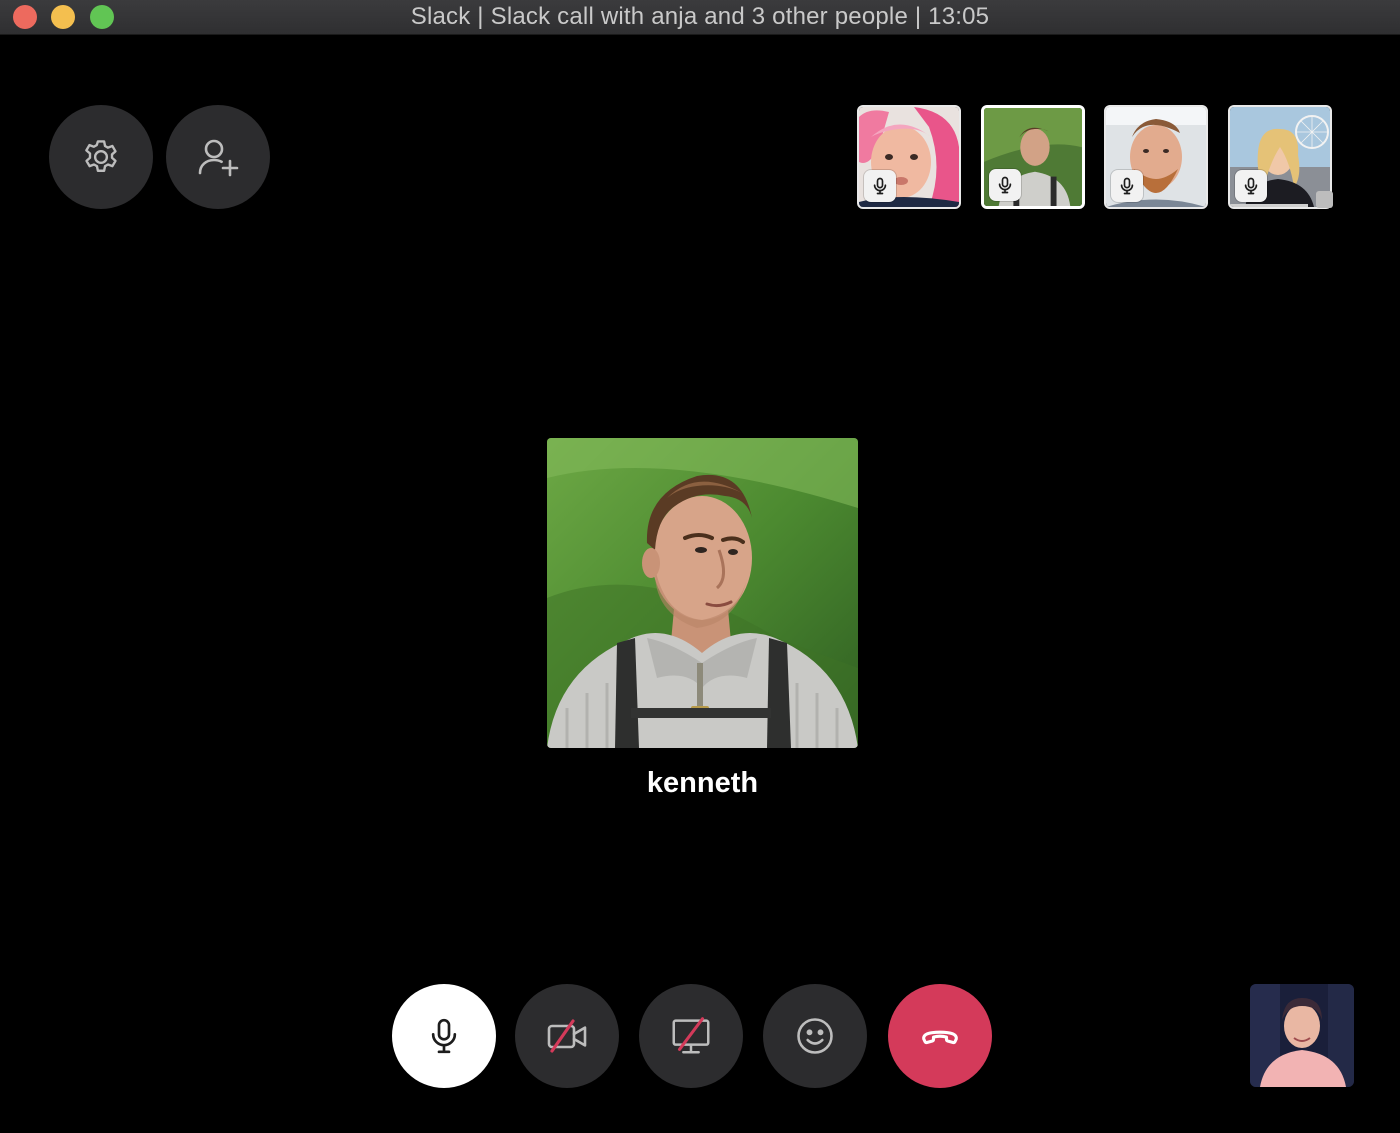 The height and width of the screenshot is (1133, 1400). Describe the element at coordinates (1269, 205) in the screenshot. I see `speaking-indicator` at that location.